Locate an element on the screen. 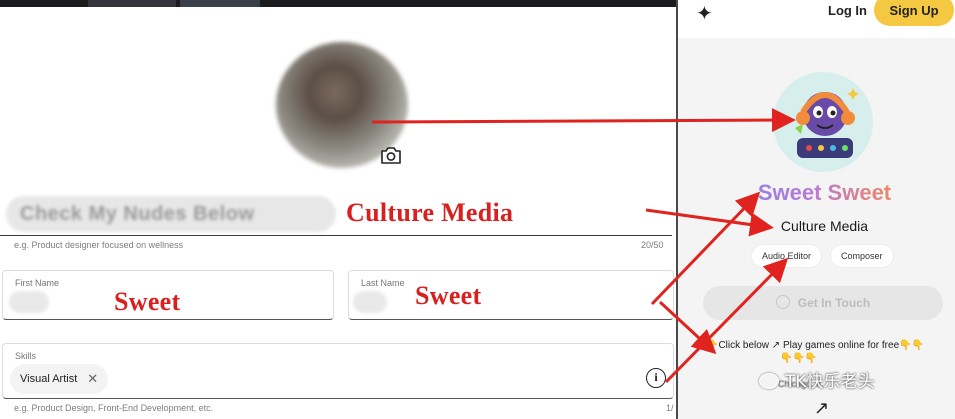 This screenshot has height=419, width=955. camera-icon is located at coordinates (391, 155).